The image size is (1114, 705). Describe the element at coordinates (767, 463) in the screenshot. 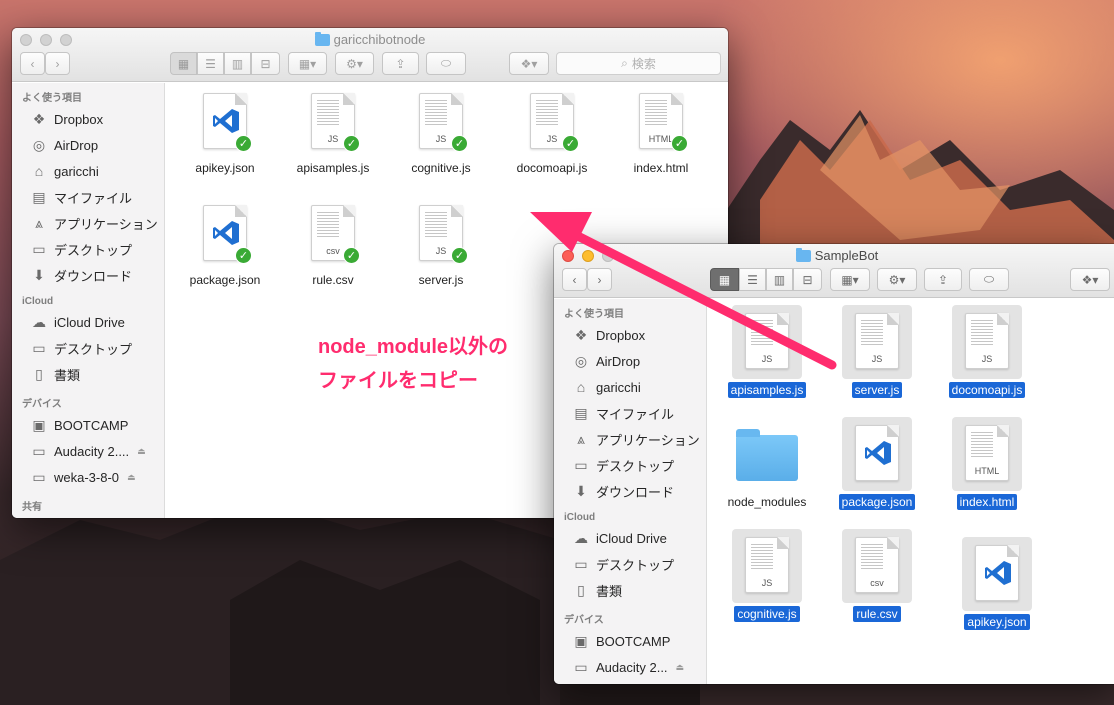

I see `file-item: node_modules` at that location.